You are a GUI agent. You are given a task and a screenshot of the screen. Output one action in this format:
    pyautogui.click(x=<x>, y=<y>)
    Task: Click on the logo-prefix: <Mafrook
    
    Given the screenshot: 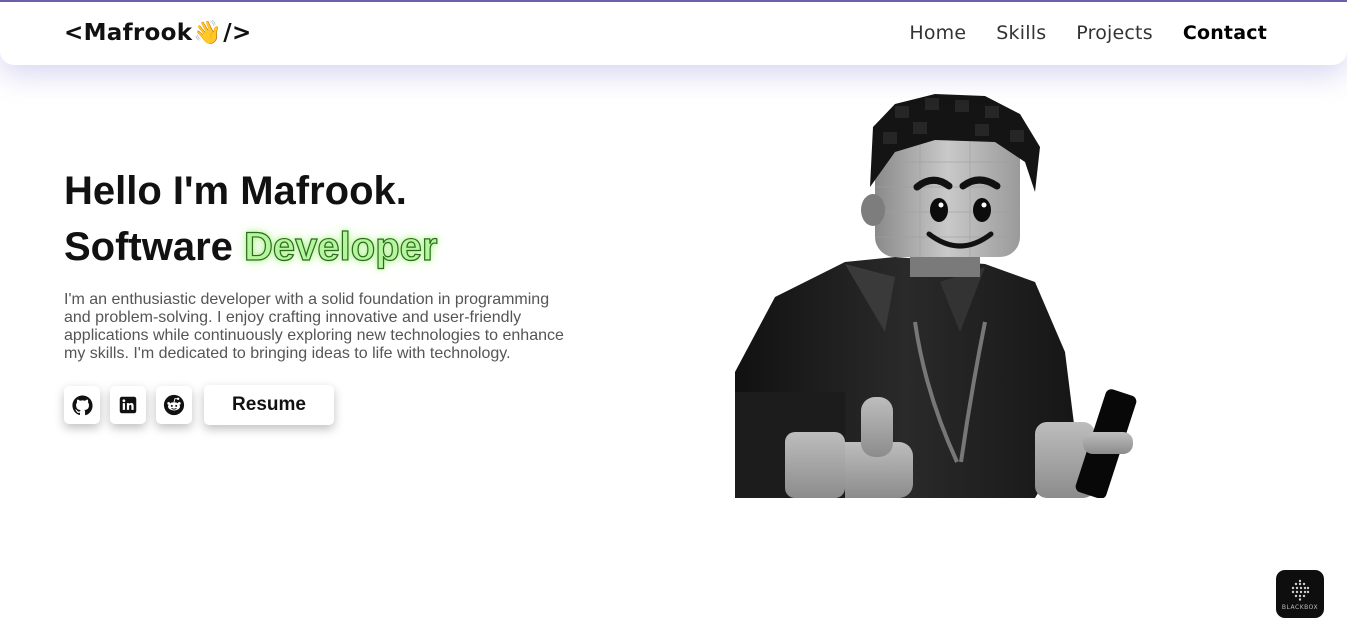 What is the action you would take?
    pyautogui.click(x=128, y=32)
    